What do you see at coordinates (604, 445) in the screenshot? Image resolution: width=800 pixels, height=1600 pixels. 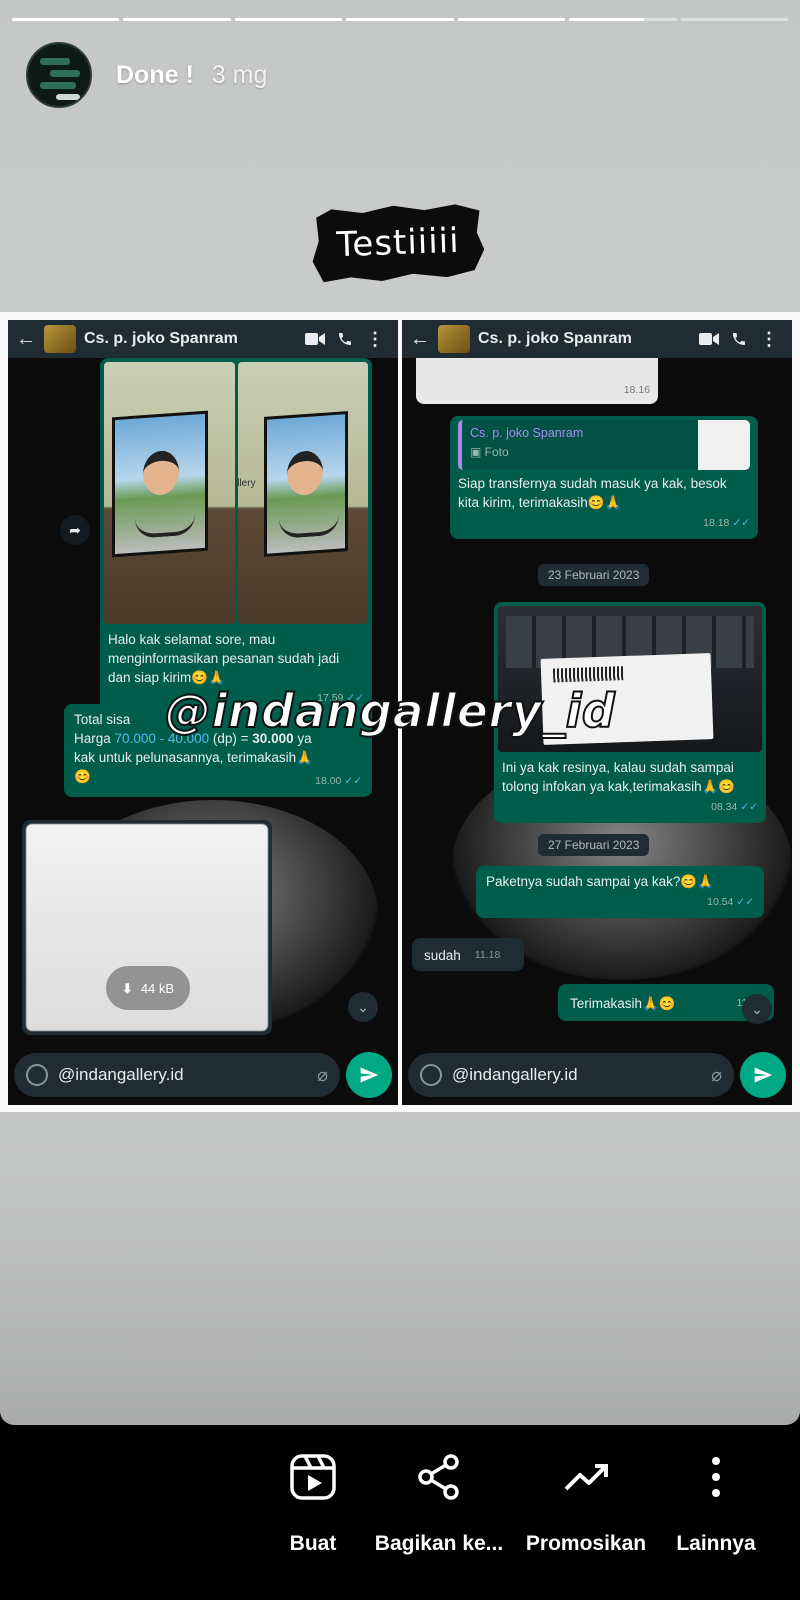 I see `reply-quote: Cs. p. joko Spanram ▣ Foto` at bounding box center [604, 445].